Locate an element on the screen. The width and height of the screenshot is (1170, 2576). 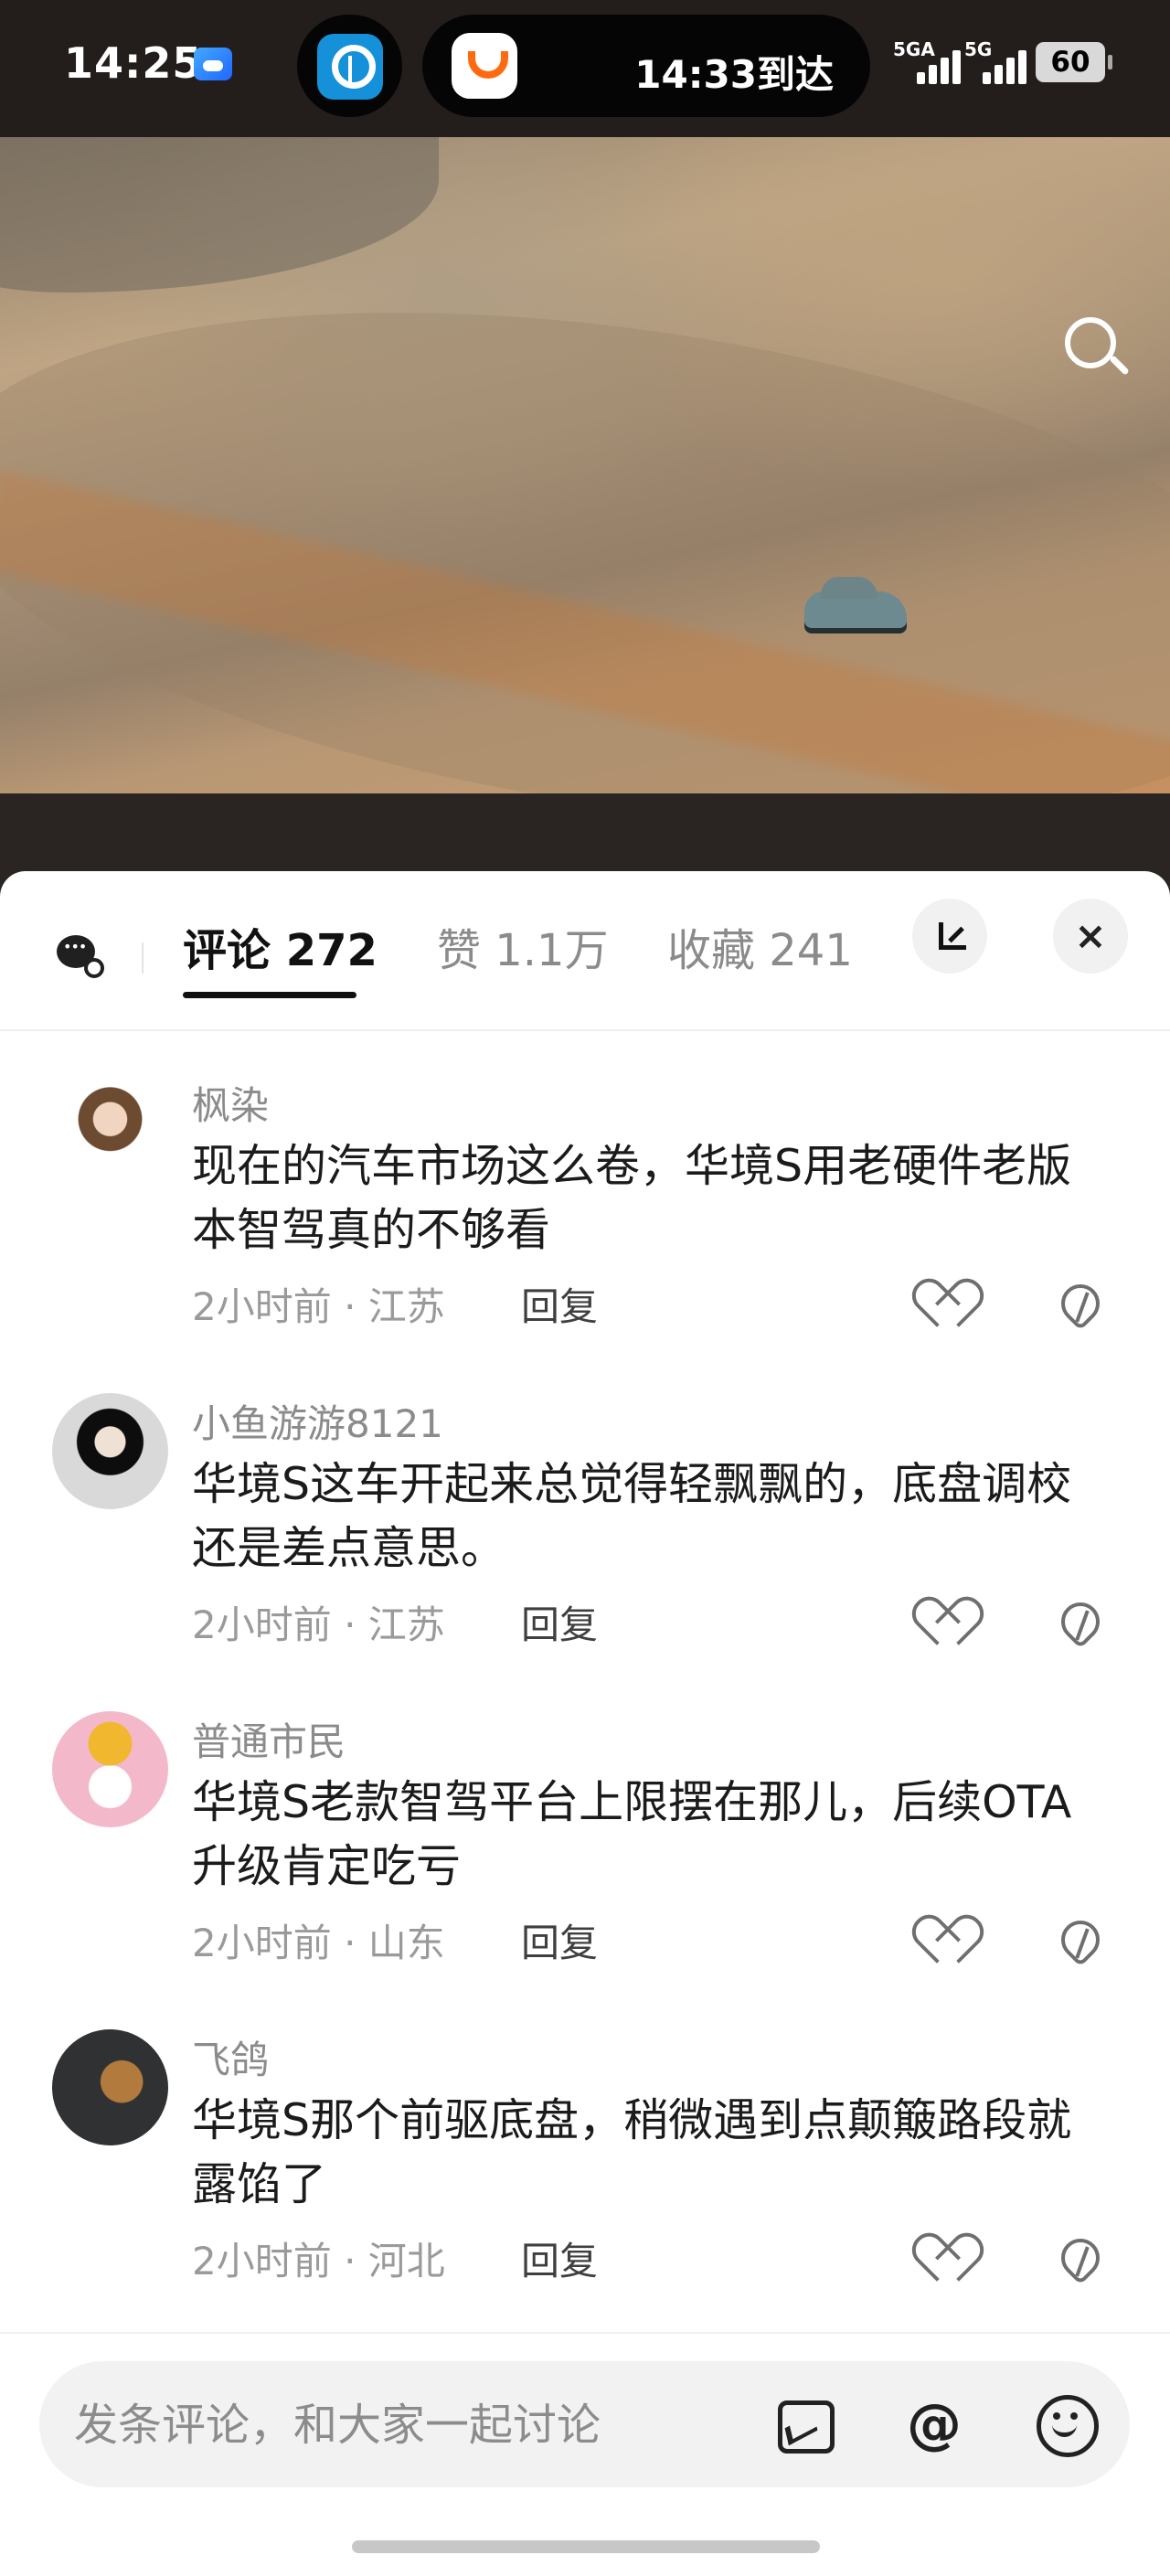
tab-likes: 赞 1.1万 is located at coordinates (523, 946).